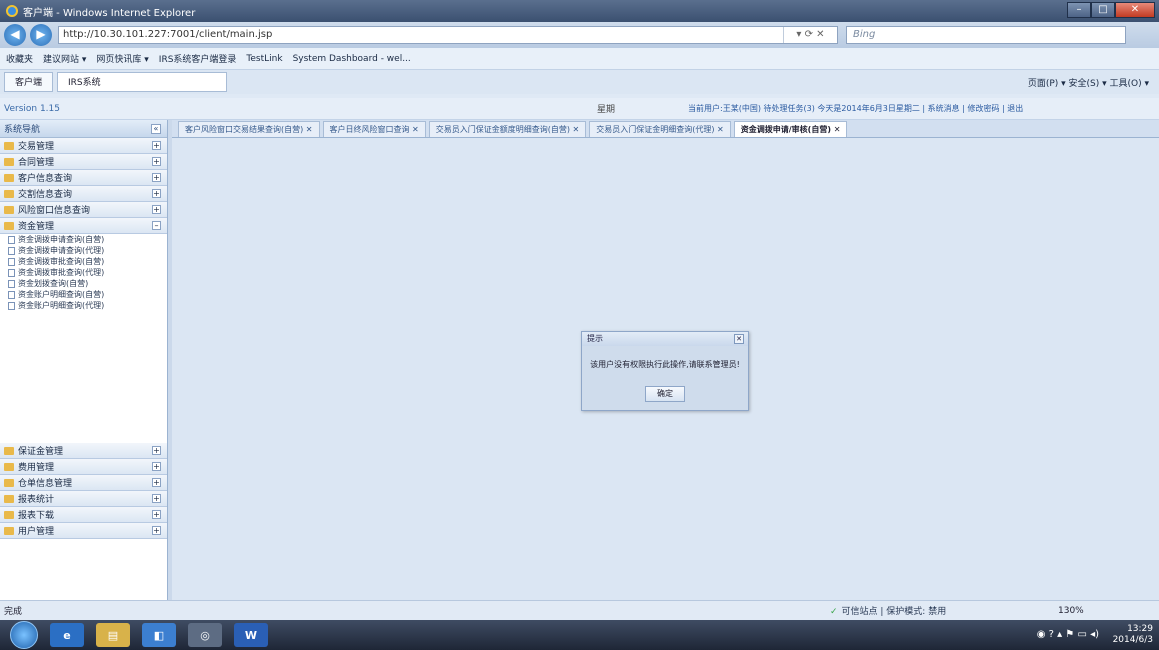  Describe the element at coordinates (13, 612) in the screenshot. I see `status-text: 完成` at that location.